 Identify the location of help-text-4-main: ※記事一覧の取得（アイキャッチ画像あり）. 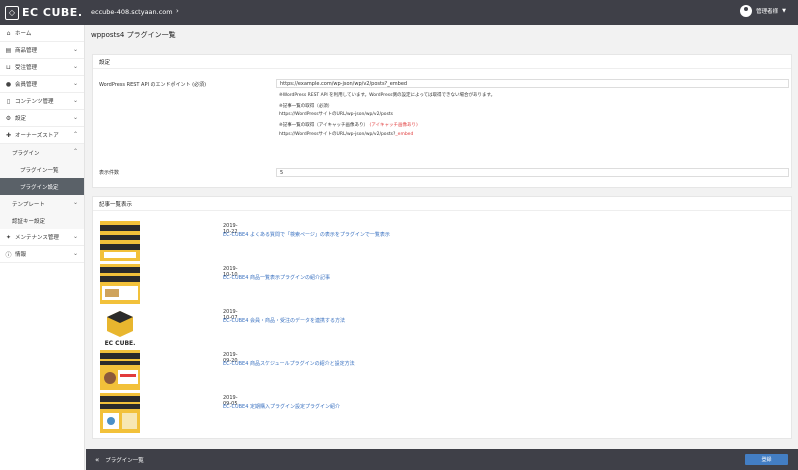
(324, 125).